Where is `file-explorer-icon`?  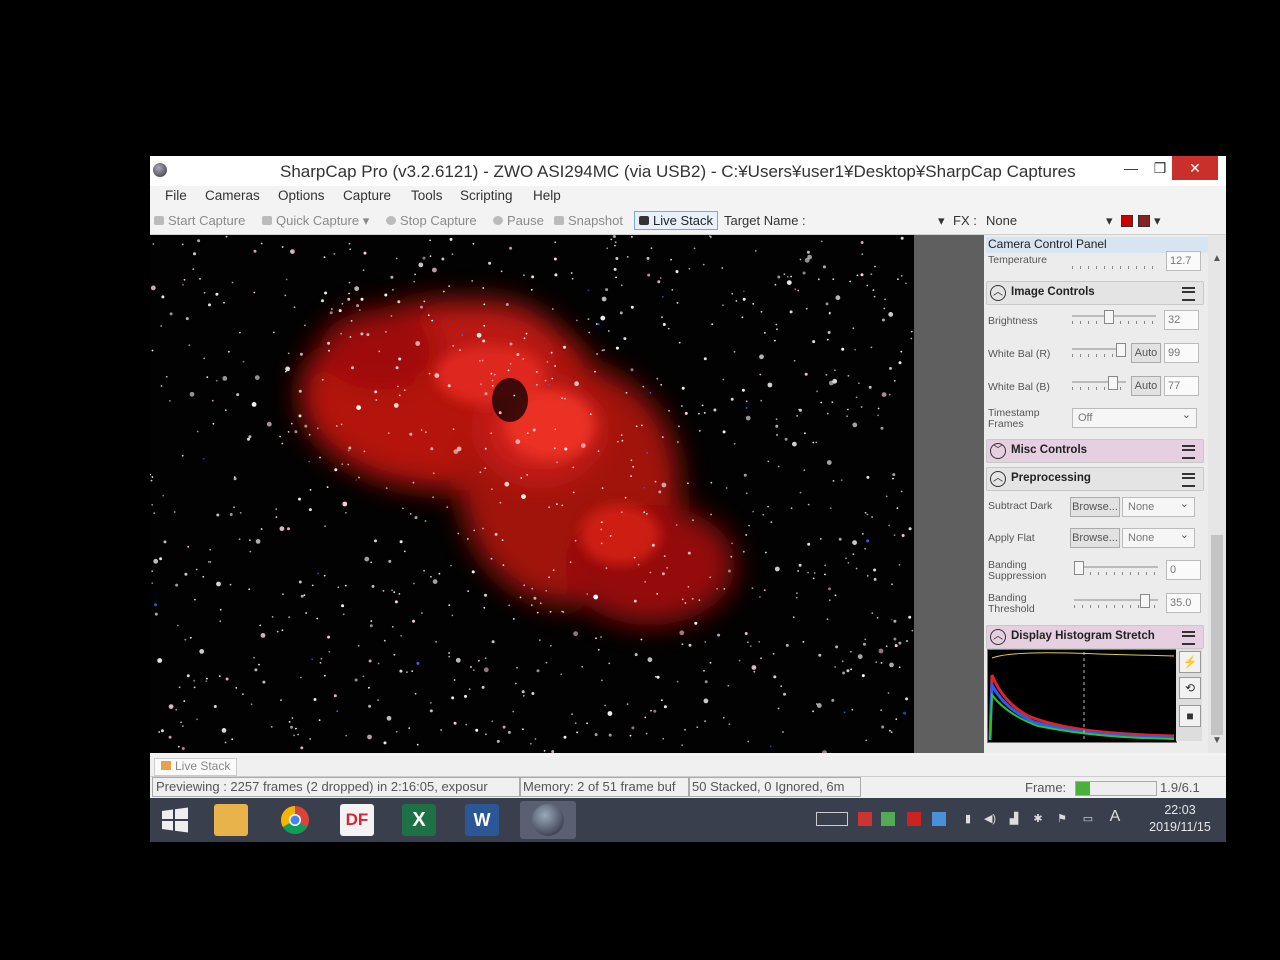
file-explorer-icon is located at coordinates (231, 820).